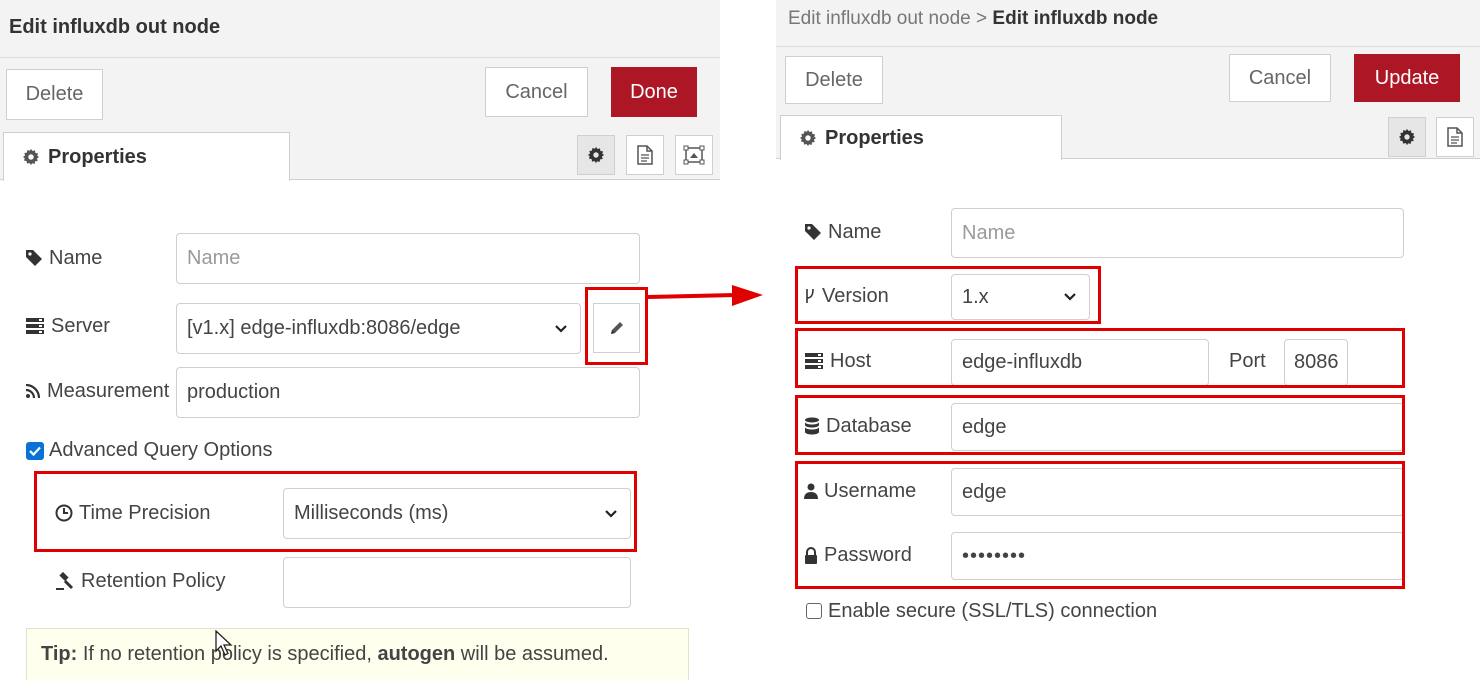 The height and width of the screenshot is (680, 1480). What do you see at coordinates (811, 555) in the screenshot?
I see `lock-icon` at bounding box center [811, 555].